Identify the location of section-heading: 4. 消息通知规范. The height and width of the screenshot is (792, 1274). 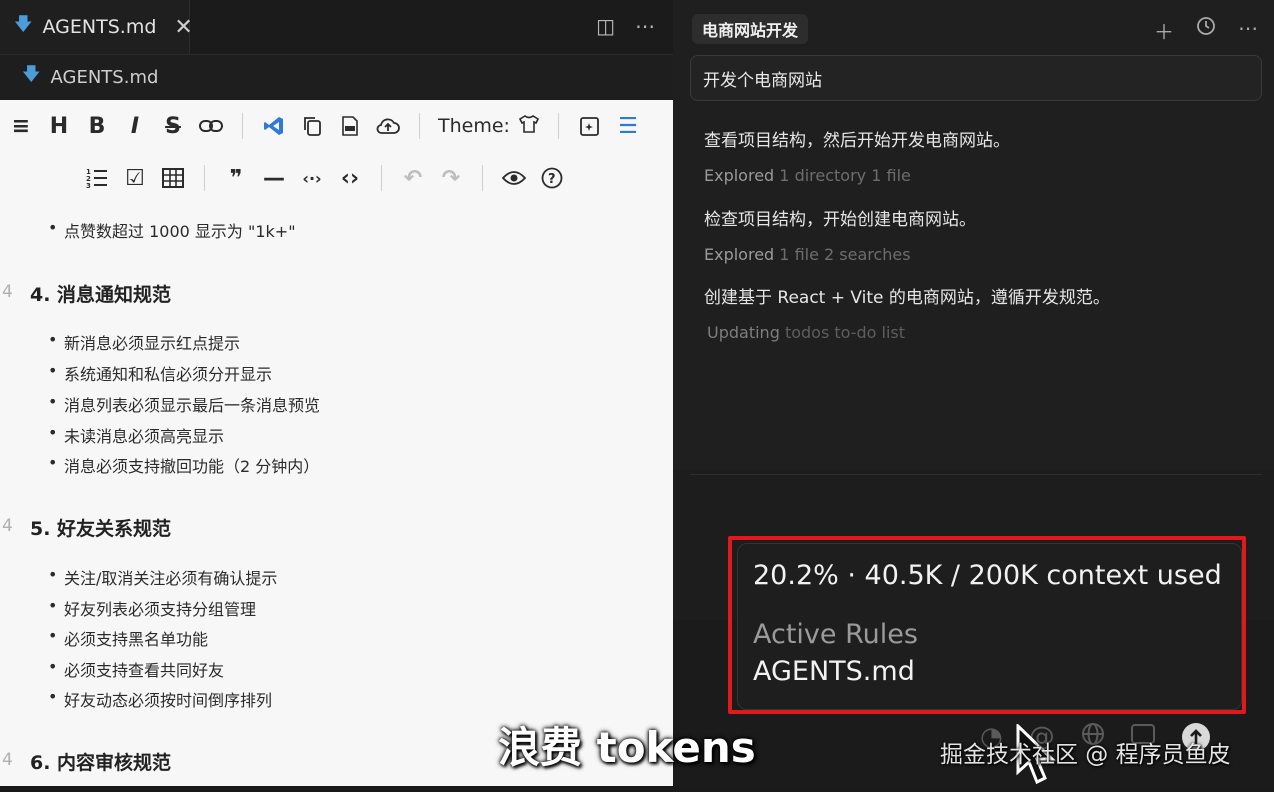
(101, 295).